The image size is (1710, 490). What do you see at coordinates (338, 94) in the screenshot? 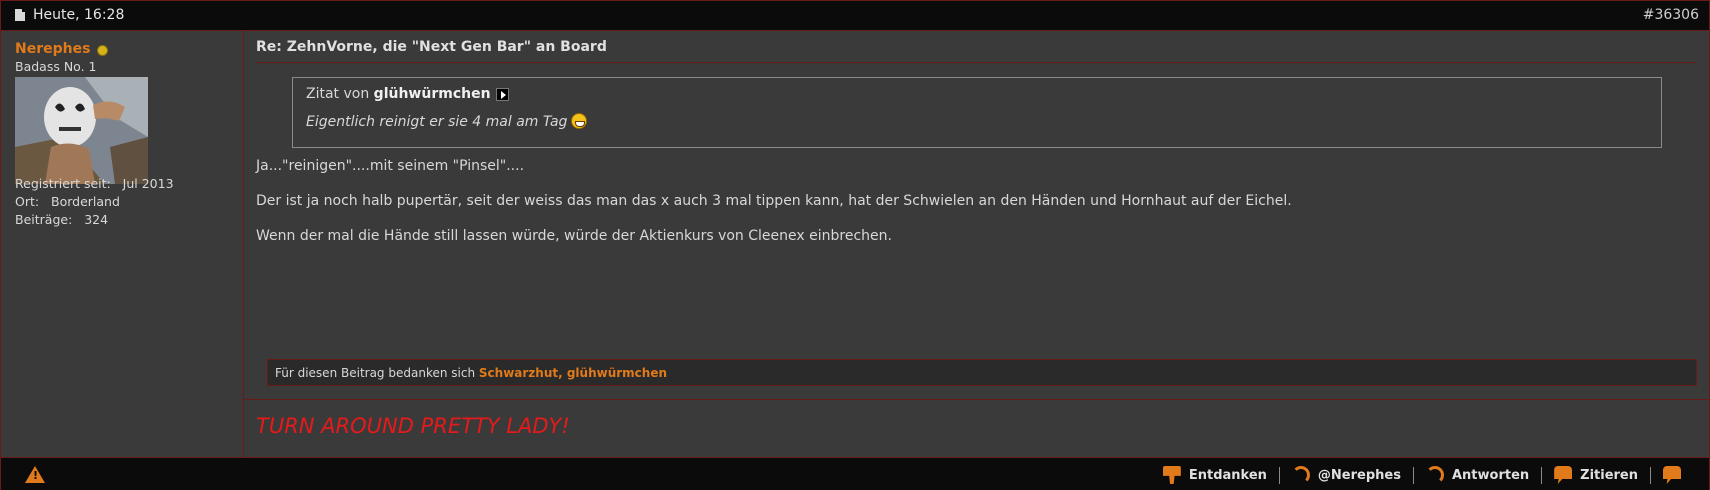
I see `quote-prefix: Zitat von` at bounding box center [338, 94].